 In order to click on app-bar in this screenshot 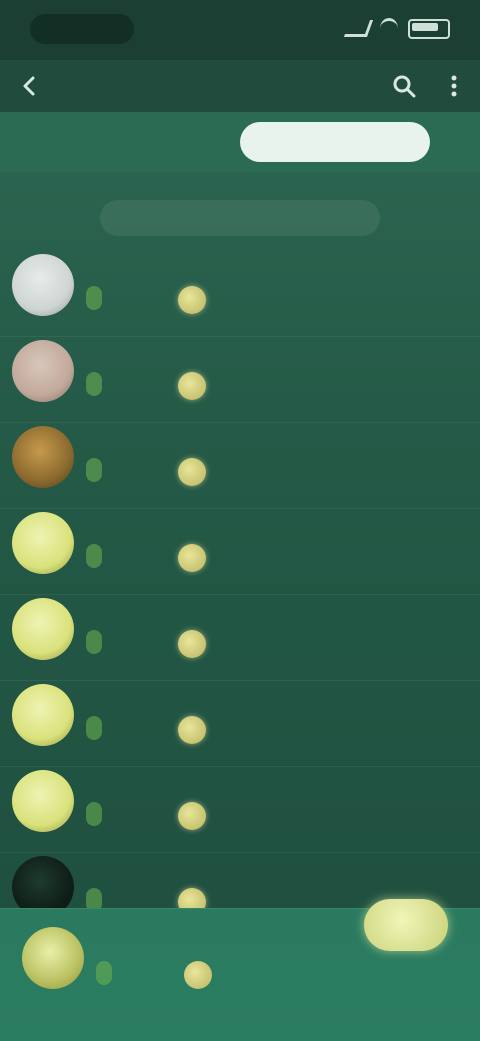, I will do `click(240, 86)`.